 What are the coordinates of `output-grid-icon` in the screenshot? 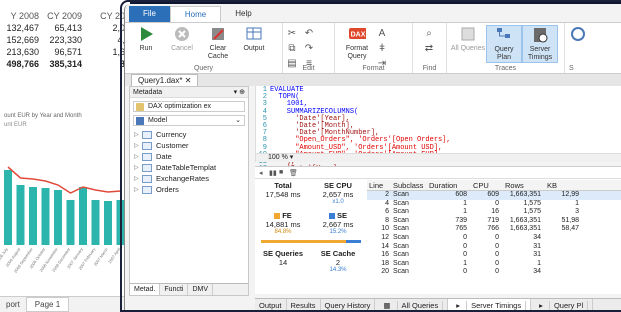 It's located at (254, 34).